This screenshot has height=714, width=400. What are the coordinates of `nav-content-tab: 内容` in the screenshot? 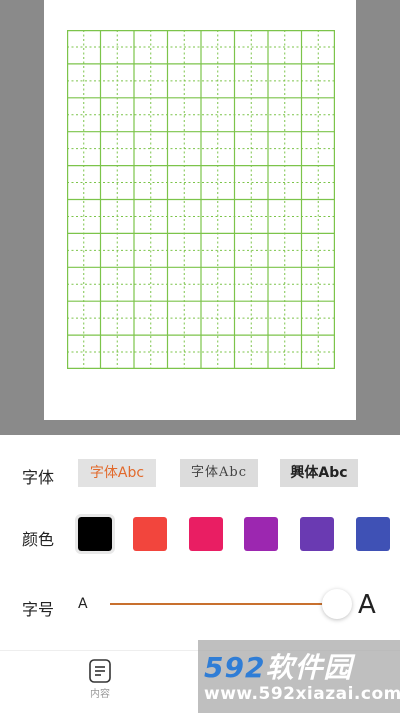 It's located at (100, 679).